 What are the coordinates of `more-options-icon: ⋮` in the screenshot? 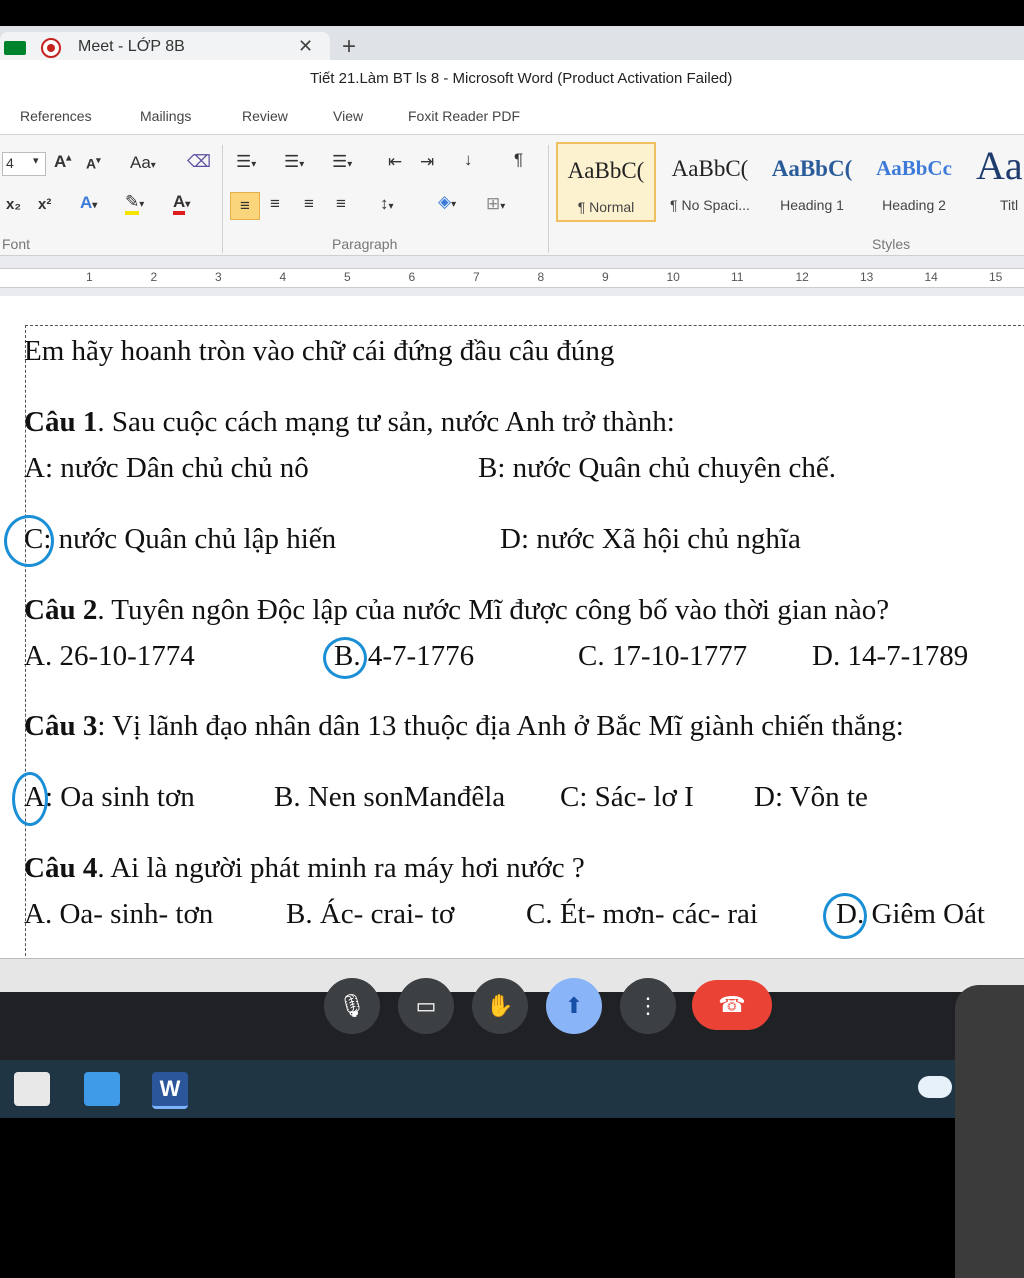 It's located at (648, 1006).